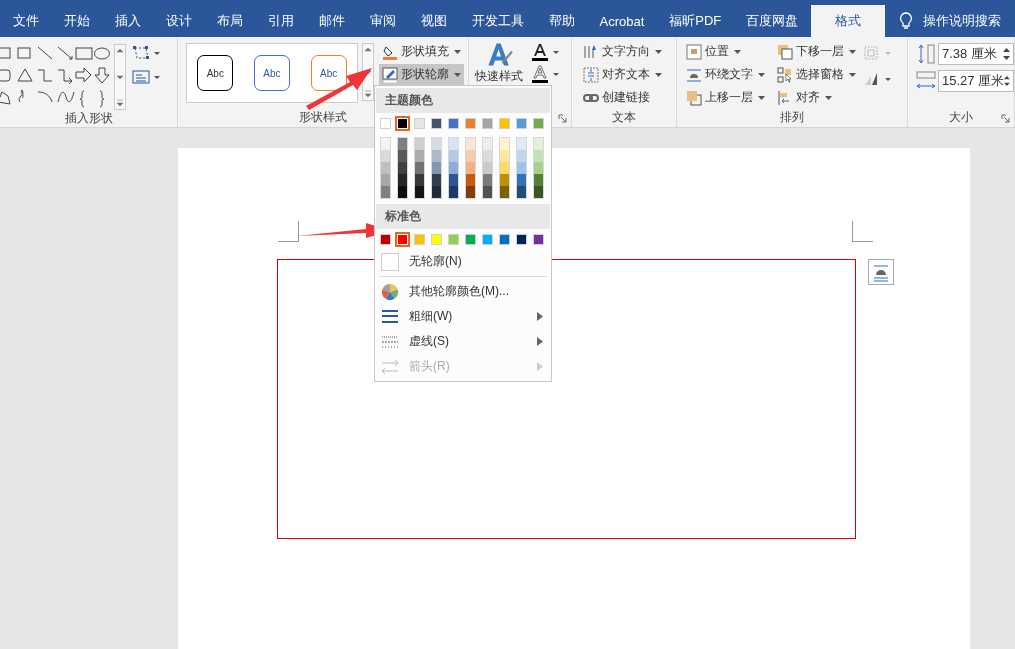 This screenshot has height=649, width=1015. Describe the element at coordinates (695, 21) in the screenshot. I see `ribbon-tab: 福昕PDF` at that location.